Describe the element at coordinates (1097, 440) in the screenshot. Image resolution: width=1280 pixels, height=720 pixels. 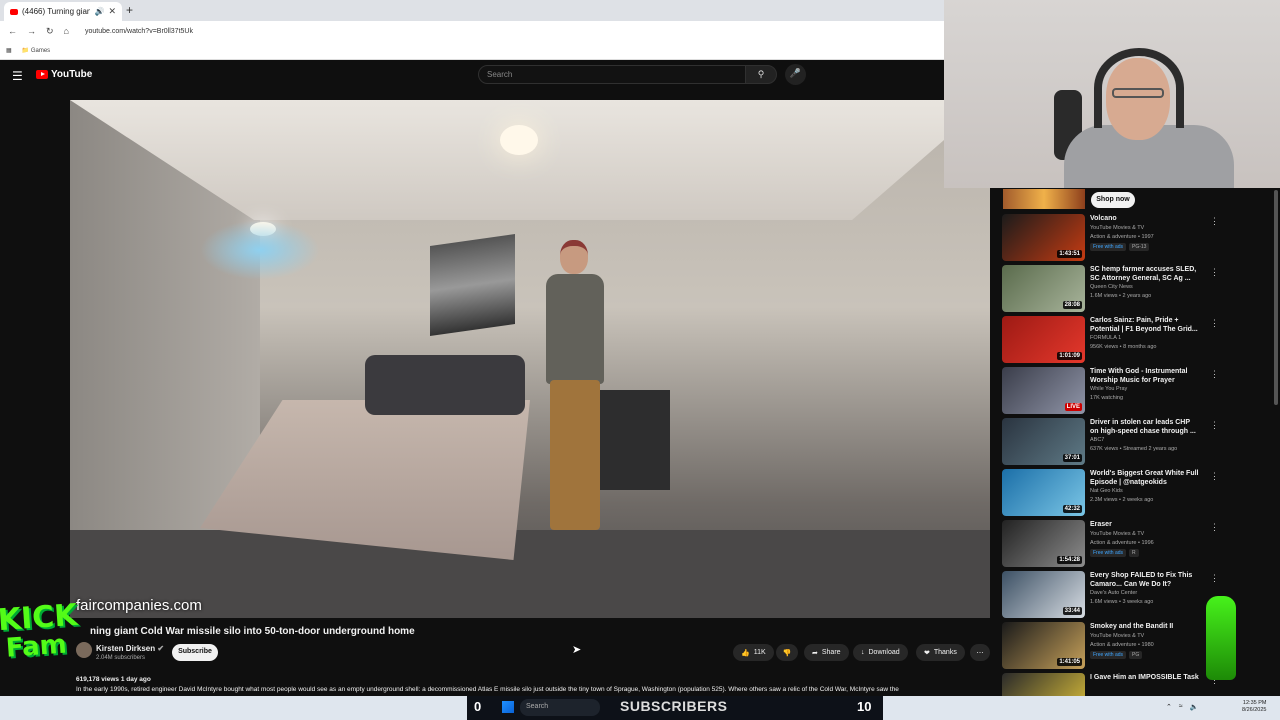
I see `recommendation-channel: ABC7` at that location.